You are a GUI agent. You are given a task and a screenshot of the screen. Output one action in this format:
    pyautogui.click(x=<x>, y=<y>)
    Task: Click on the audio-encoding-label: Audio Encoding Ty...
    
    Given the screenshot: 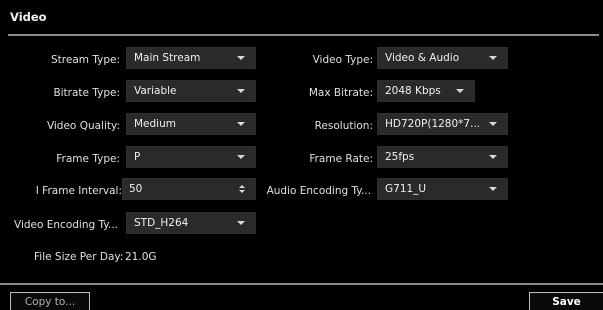 What is the action you would take?
    pyautogui.click(x=318, y=191)
    